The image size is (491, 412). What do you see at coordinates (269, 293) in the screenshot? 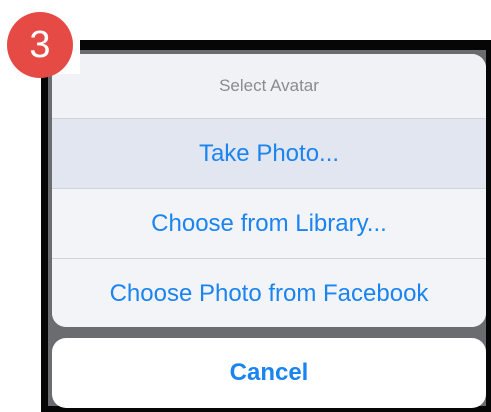
I see `choose-photo-from-facebook-button: Choose Photo from Facebook` at bounding box center [269, 293].